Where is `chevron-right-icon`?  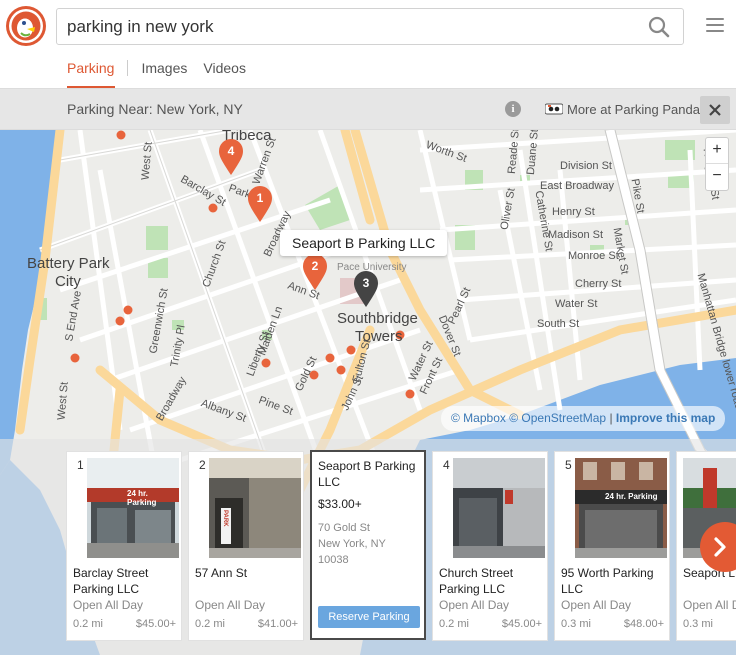 chevron-right-icon is located at coordinates (720, 547).